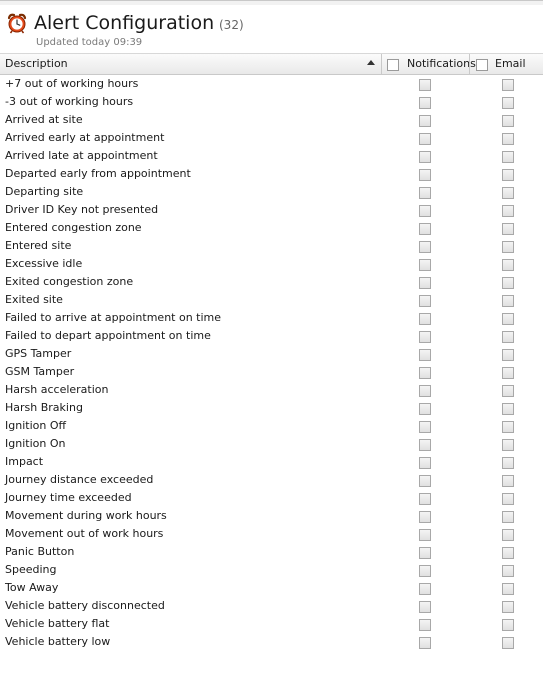 The width and height of the screenshot is (543, 679). I want to click on table-row: Panic Button, so click(271, 552).